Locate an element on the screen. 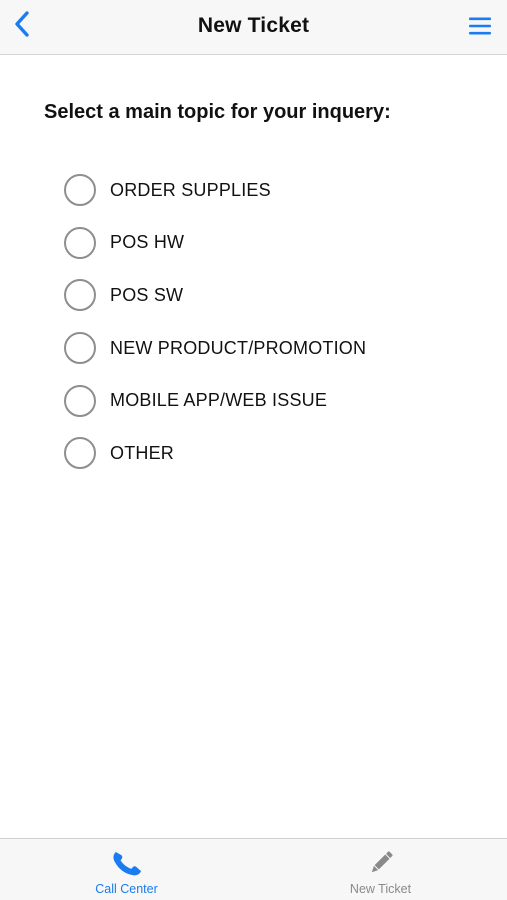 The image size is (507, 900). tab-label: New Ticket is located at coordinates (380, 889).